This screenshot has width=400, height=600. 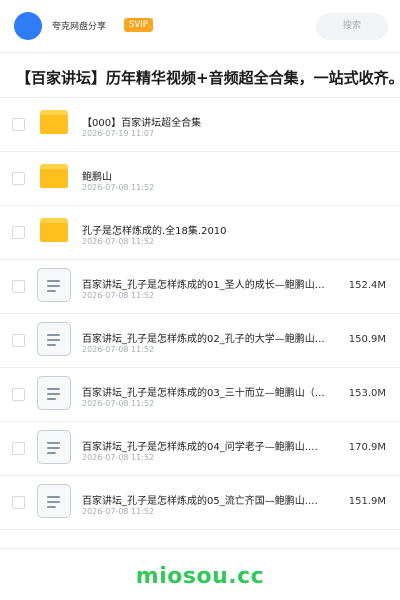 I want to click on app-header: 夸克网盘分享 SVIP 搜索, so click(x=200, y=26).